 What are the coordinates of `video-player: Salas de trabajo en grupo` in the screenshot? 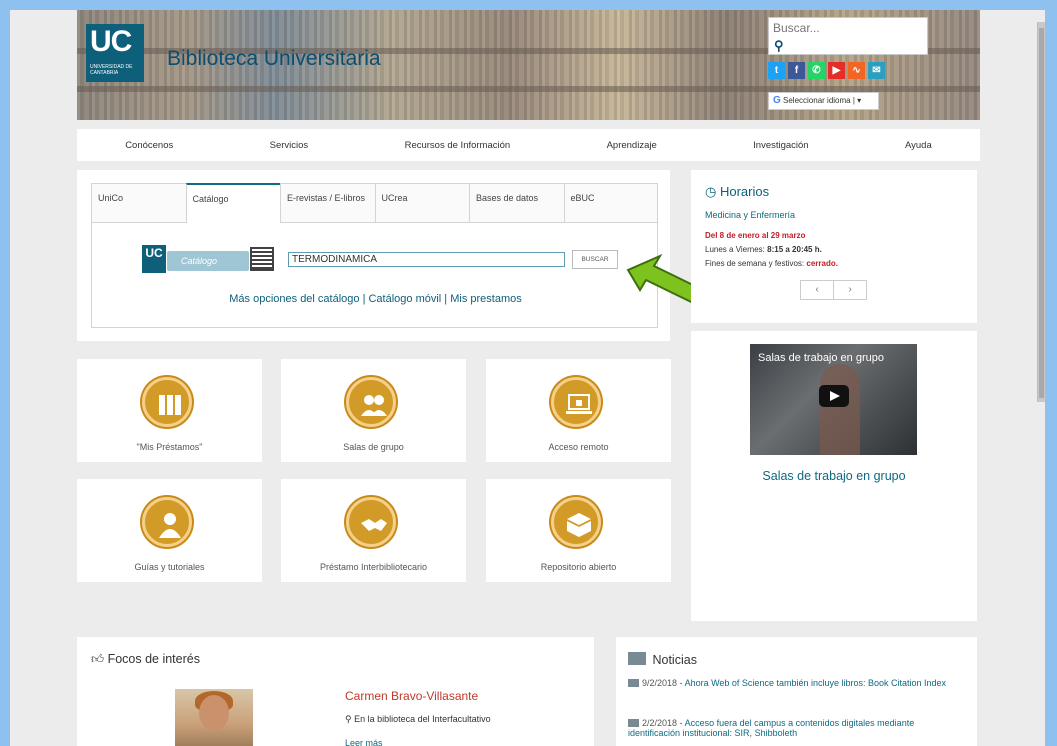 It's located at (833, 399).